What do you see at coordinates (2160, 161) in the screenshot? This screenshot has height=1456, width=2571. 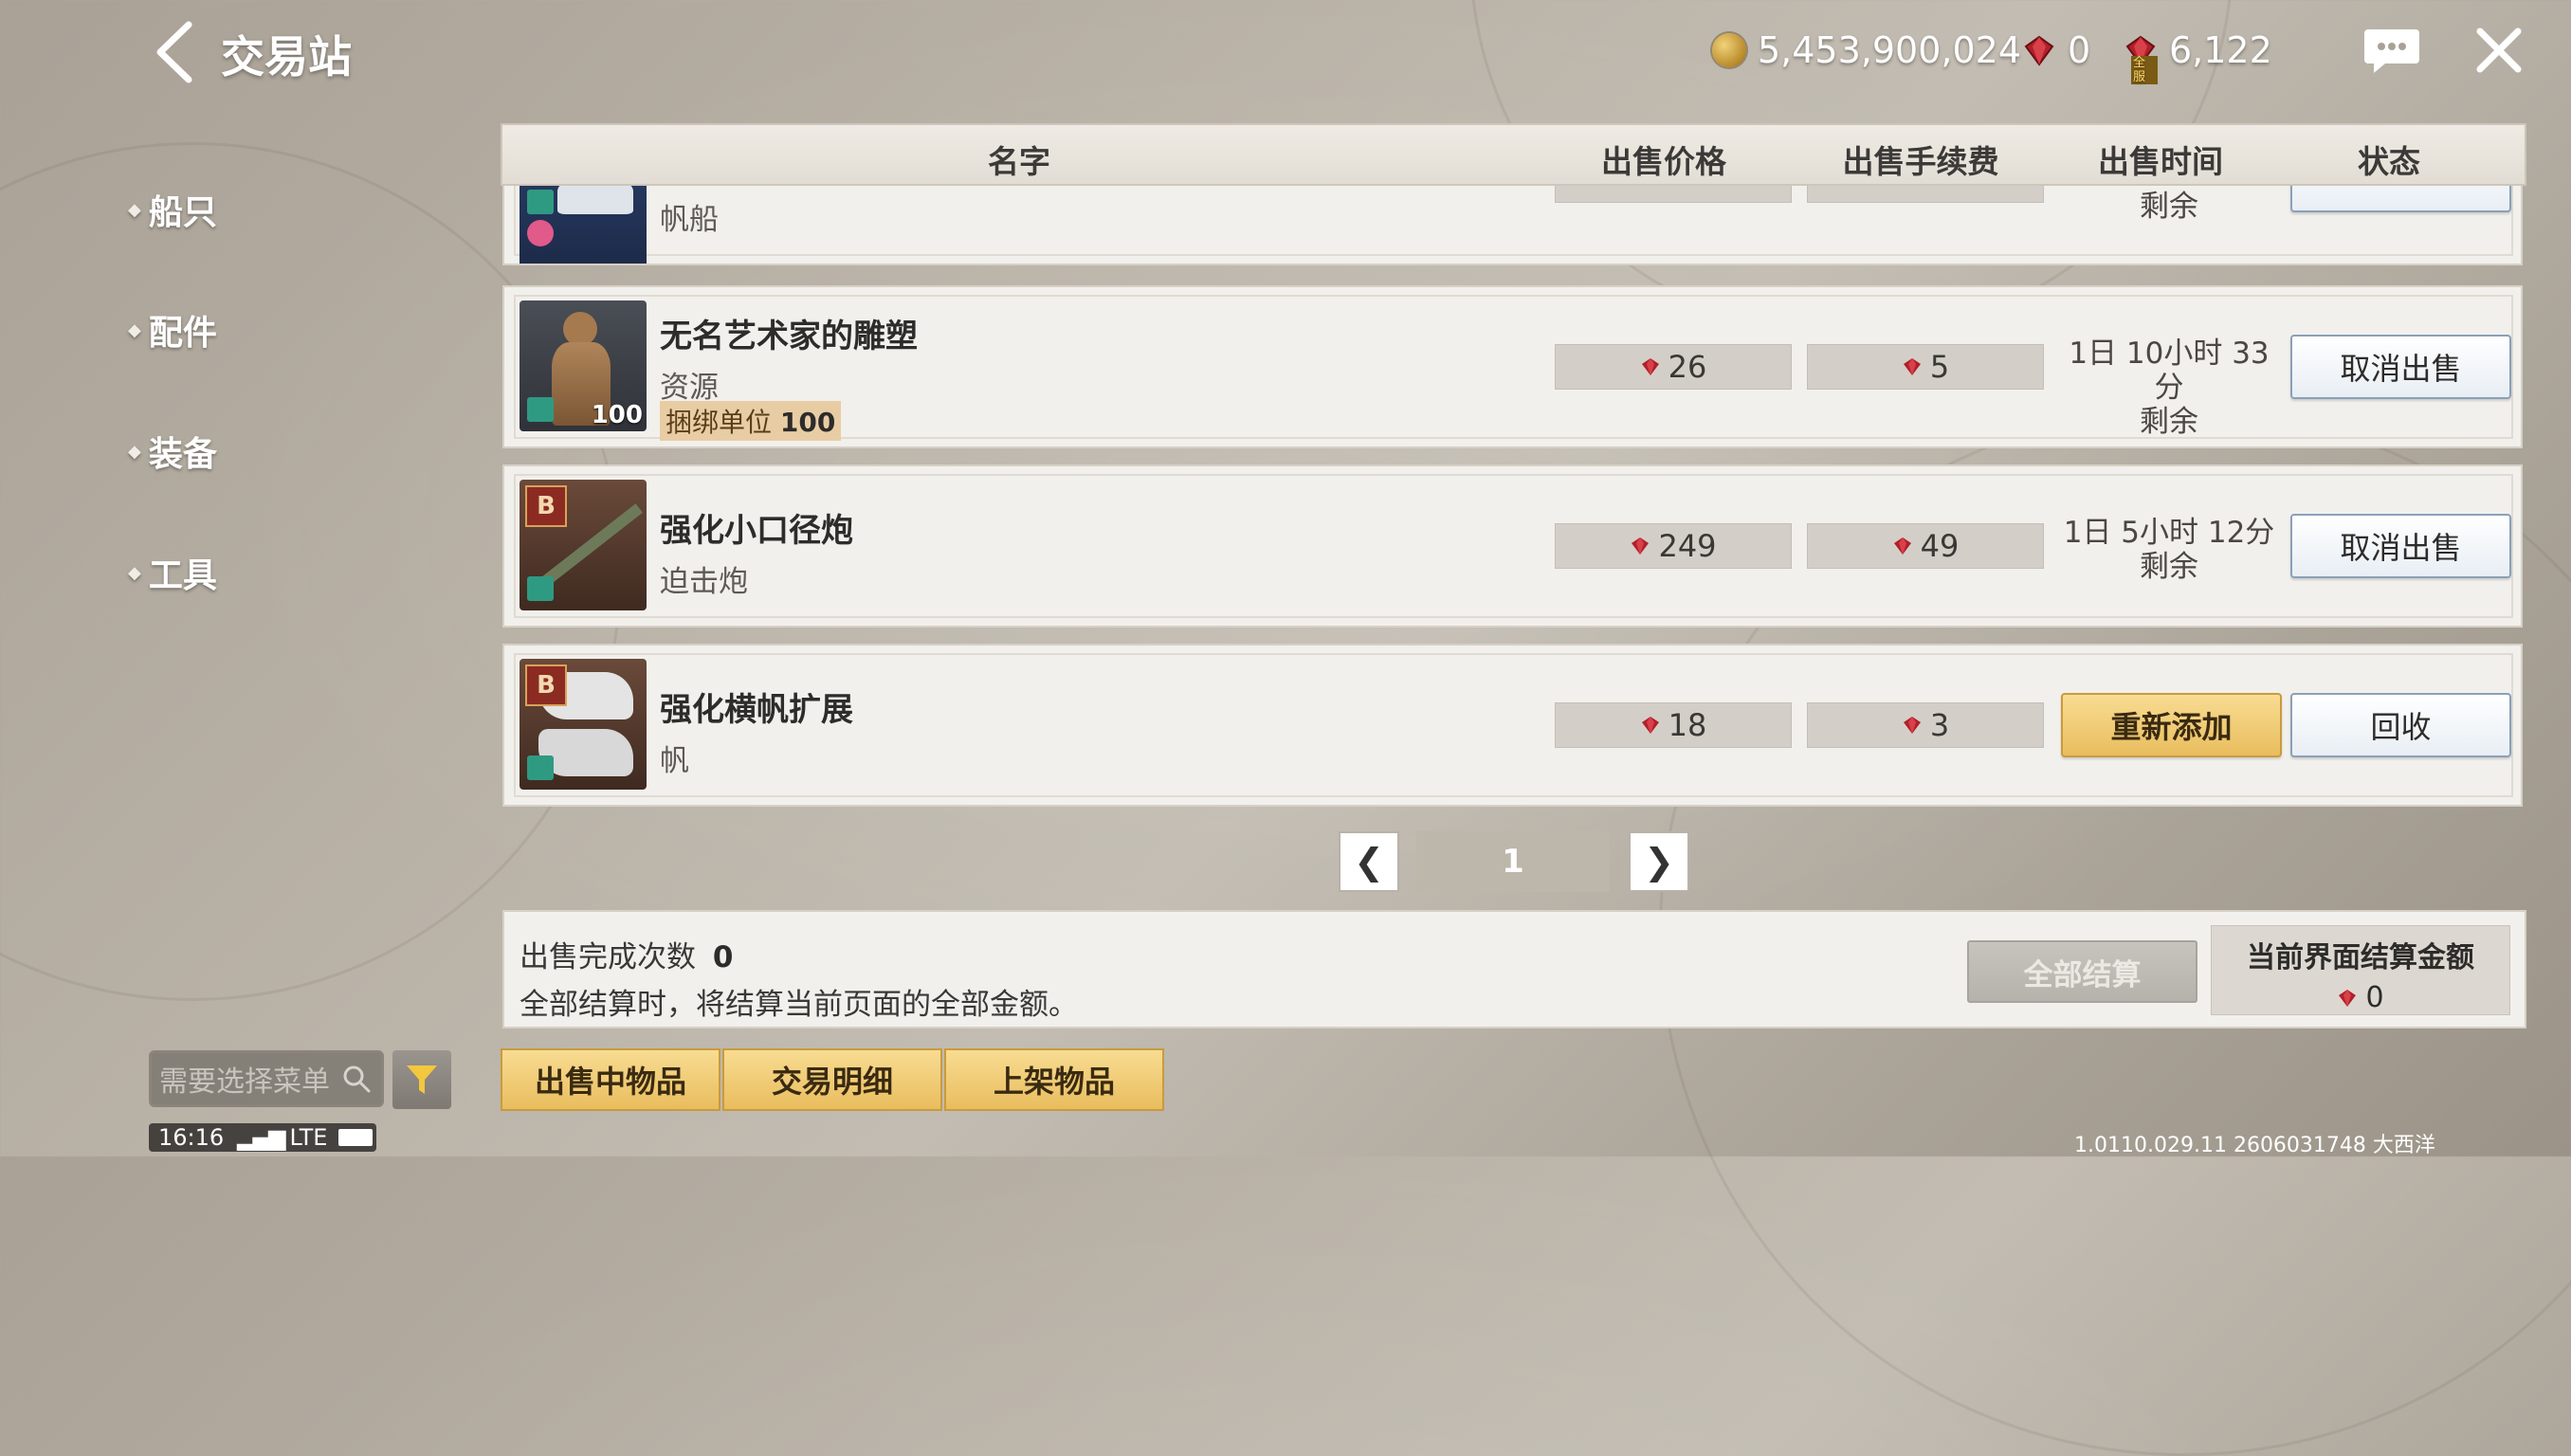 I see `column-header-time: 出售时间` at bounding box center [2160, 161].